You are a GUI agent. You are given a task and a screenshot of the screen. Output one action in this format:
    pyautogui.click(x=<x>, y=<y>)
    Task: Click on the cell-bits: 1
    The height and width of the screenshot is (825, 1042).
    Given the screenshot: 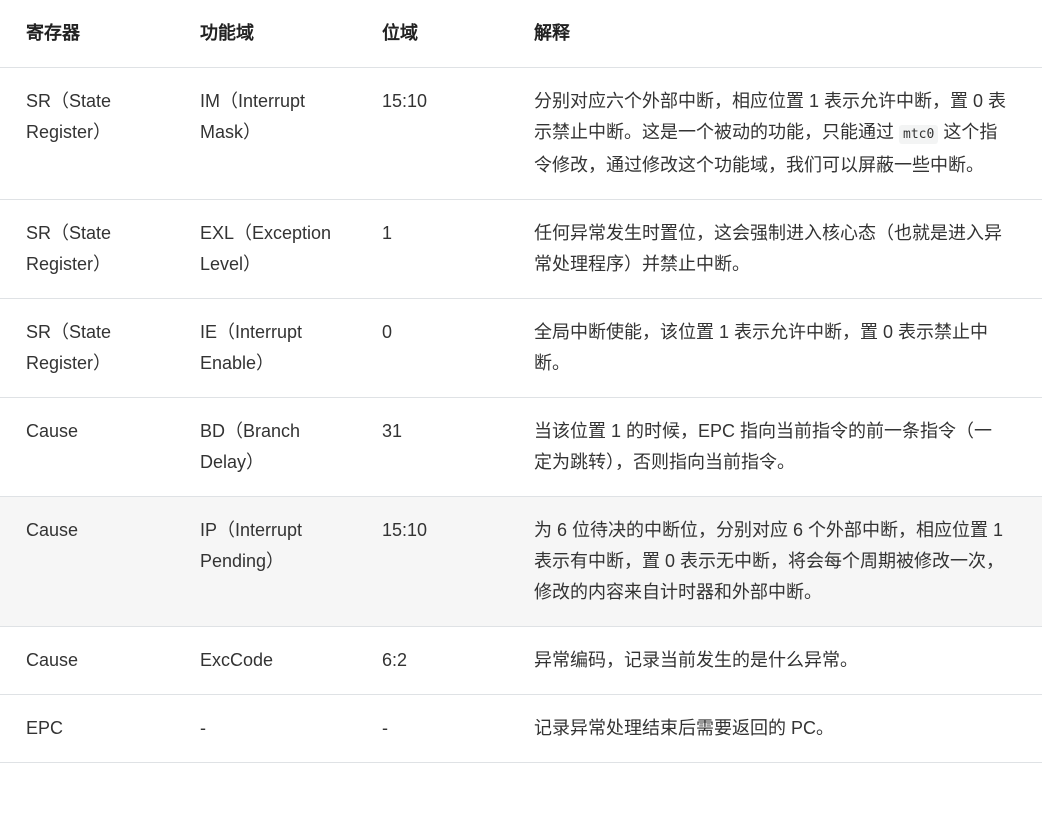 What is the action you would take?
    pyautogui.click(x=432, y=249)
    